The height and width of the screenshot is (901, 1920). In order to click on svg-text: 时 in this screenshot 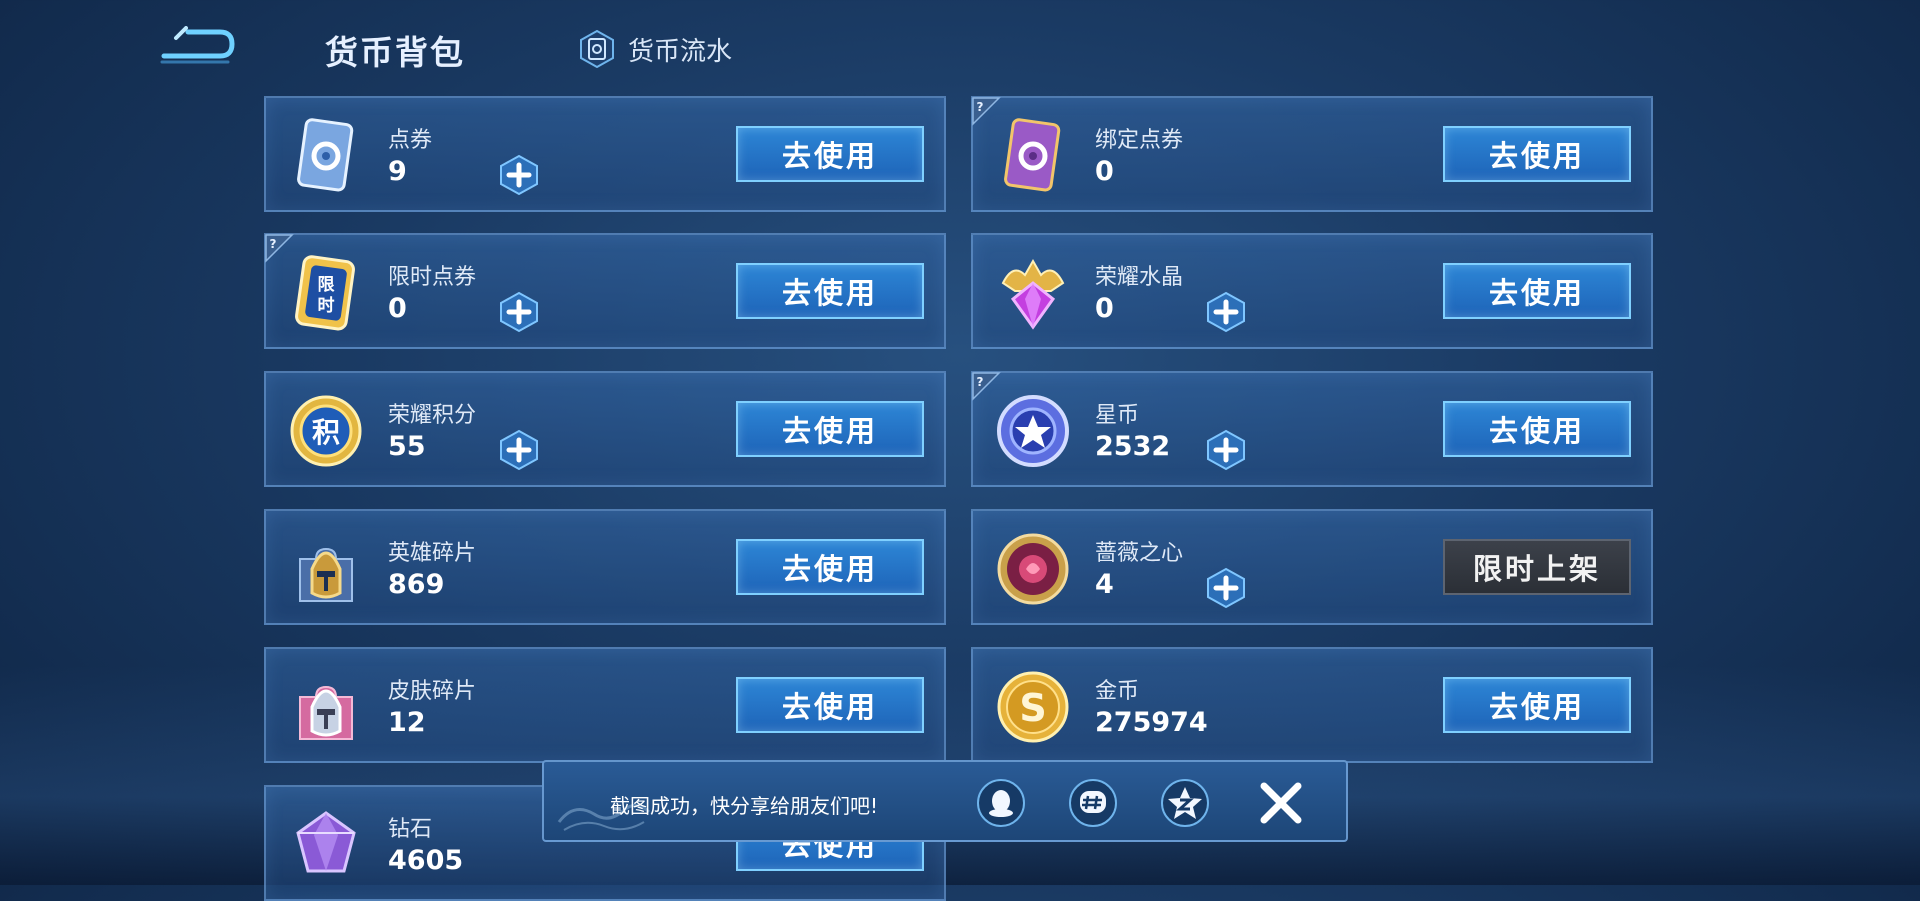, I will do `click(326, 306)`.